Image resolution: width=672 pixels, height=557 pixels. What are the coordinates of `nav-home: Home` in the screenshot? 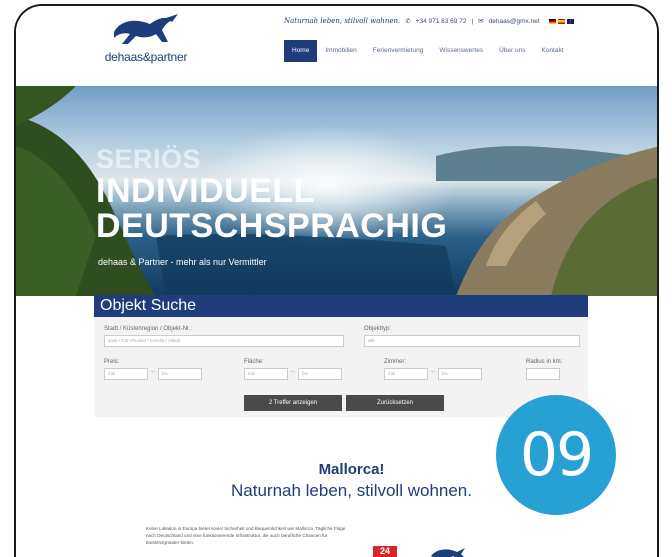 It's located at (301, 51).